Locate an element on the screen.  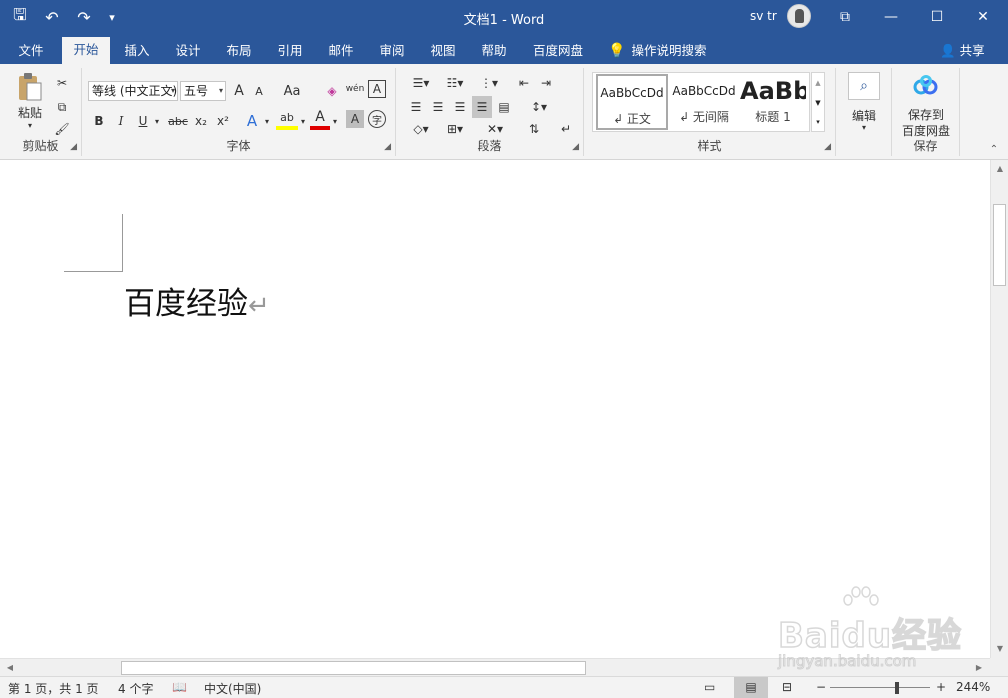
char-shading-icon: A is located at coordinates (355, 119).